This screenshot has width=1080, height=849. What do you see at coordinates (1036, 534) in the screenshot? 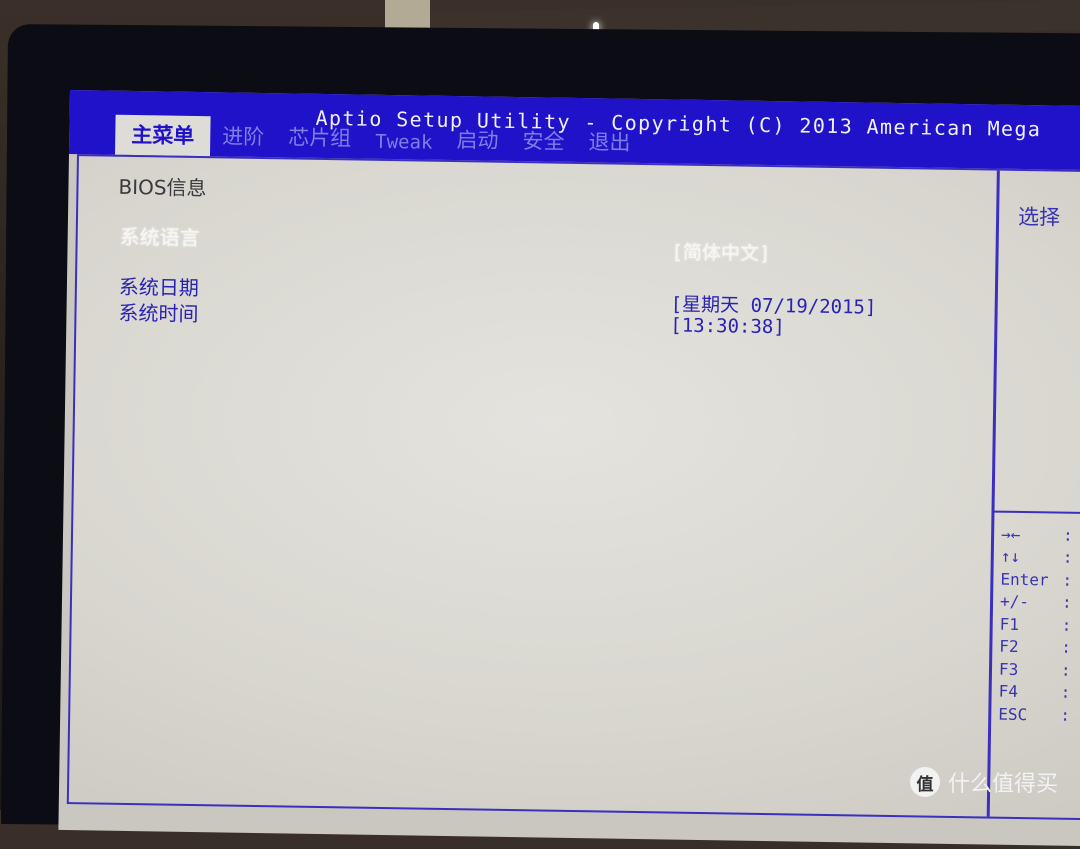
I see `key-row: →←:` at bounding box center [1036, 534].